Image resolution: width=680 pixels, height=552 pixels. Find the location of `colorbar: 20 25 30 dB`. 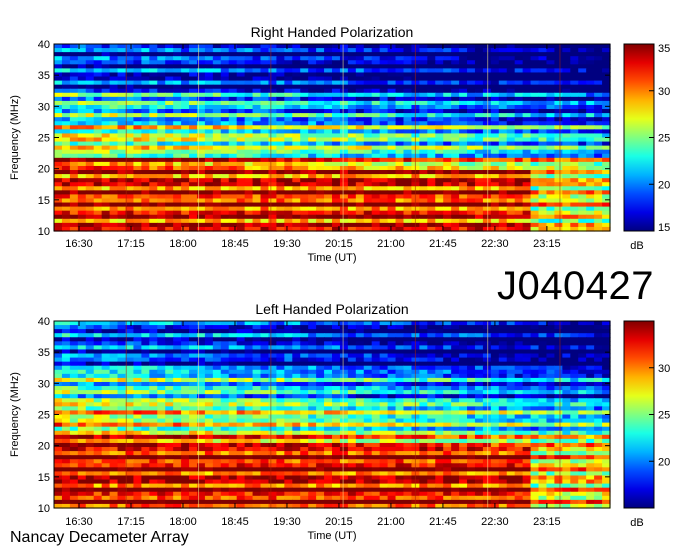

colorbar: 20 25 30 dB is located at coordinates (646, 424).